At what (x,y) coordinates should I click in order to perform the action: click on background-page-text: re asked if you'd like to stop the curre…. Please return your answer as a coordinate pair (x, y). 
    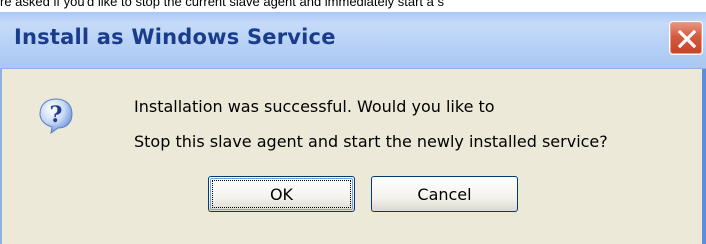
    Looking at the image, I should click on (222, 4).